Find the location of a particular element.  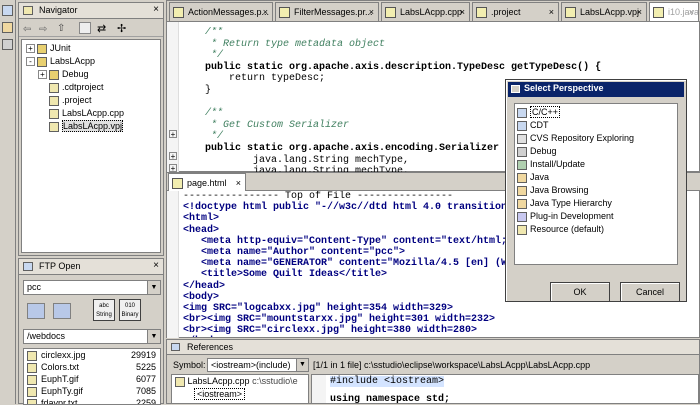

symbol-select: <iostream>(include) ▼ is located at coordinates (258, 365).